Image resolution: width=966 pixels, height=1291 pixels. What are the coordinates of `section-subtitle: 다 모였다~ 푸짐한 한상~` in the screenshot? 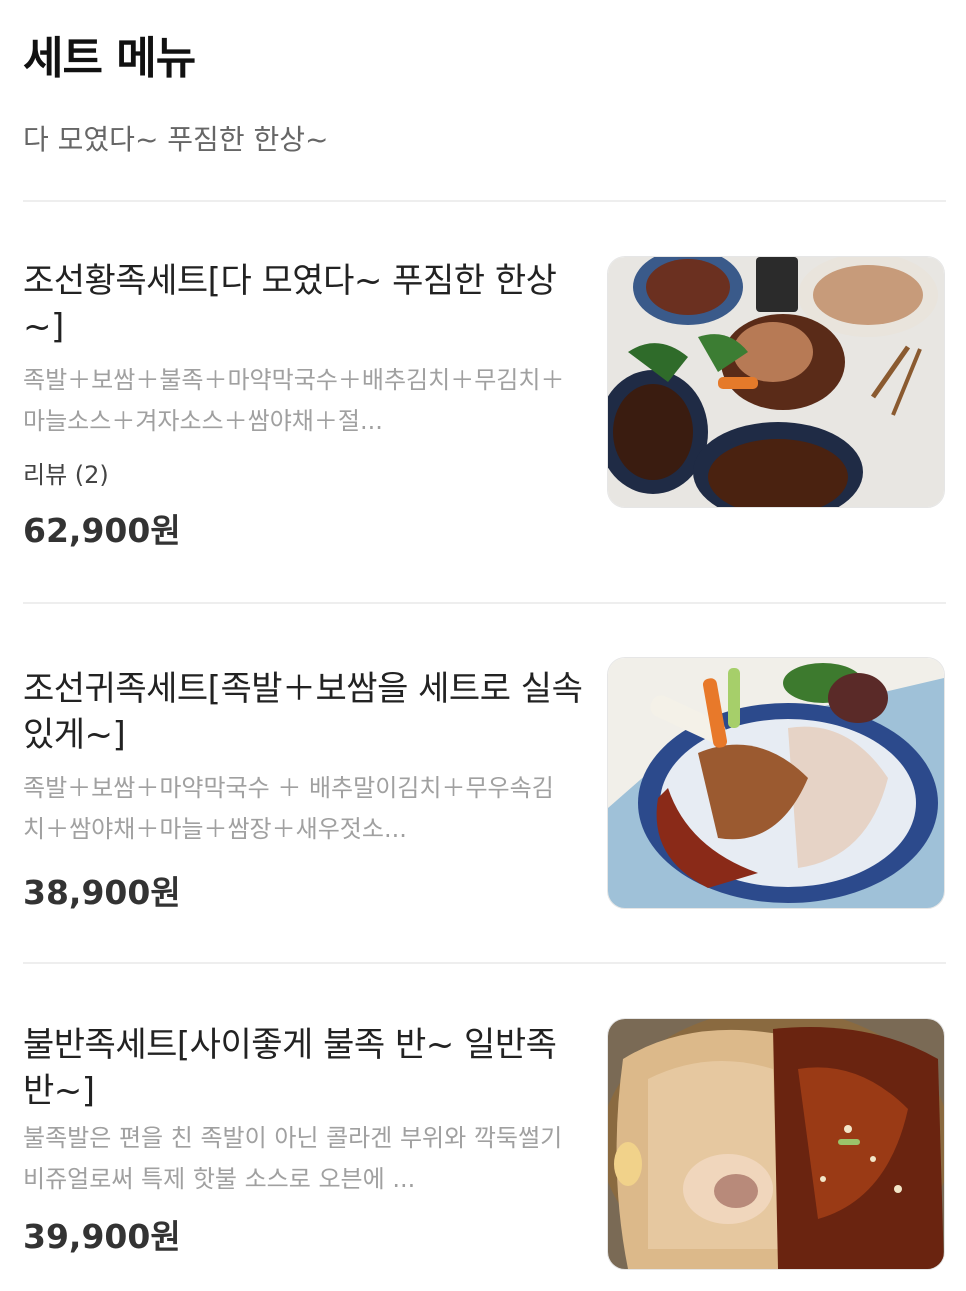 It's located at (176, 139).